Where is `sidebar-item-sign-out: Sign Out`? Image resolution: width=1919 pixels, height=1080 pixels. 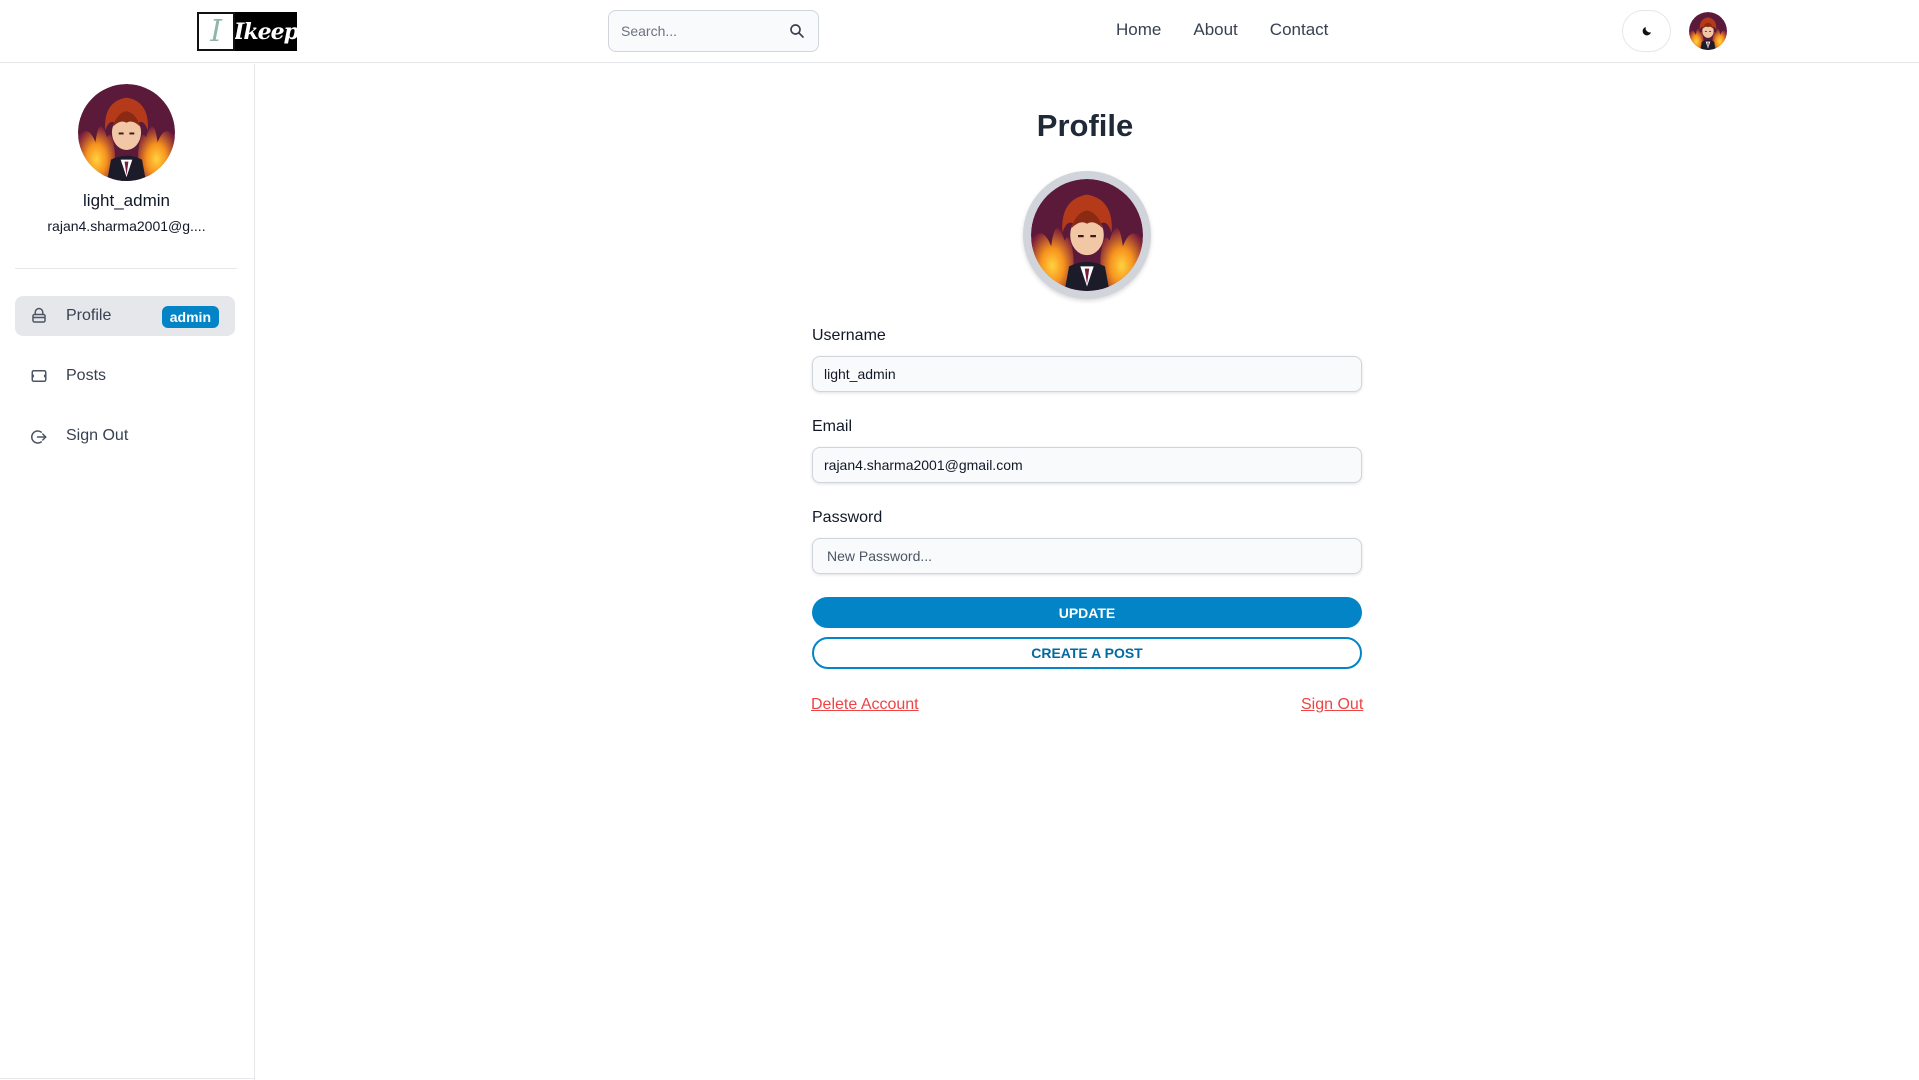
sidebar-item-sign-out: Sign Out is located at coordinates (125, 436).